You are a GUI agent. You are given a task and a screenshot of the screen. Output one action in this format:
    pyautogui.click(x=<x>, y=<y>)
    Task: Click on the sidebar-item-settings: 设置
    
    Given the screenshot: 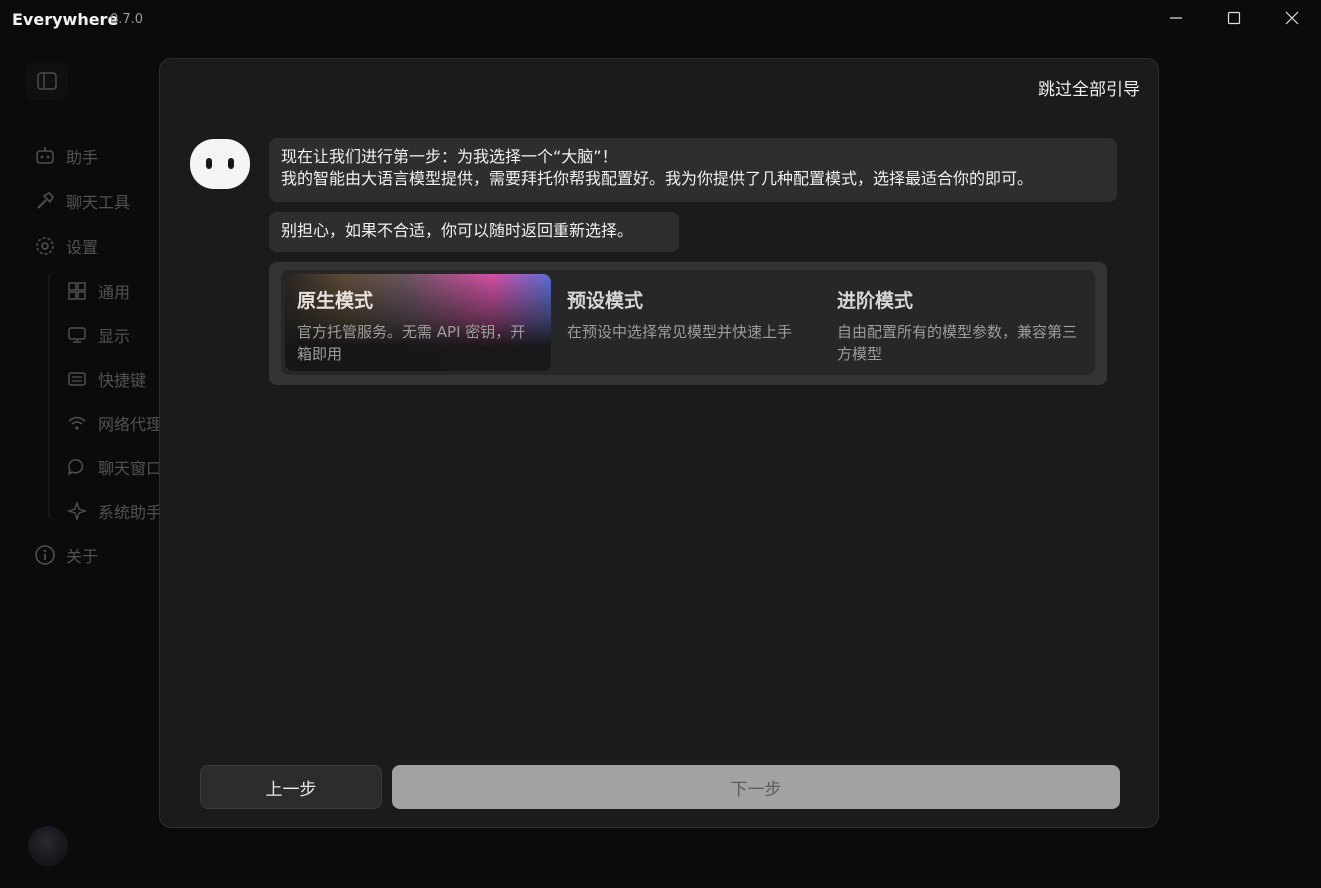 What is the action you would take?
    pyautogui.click(x=66, y=246)
    